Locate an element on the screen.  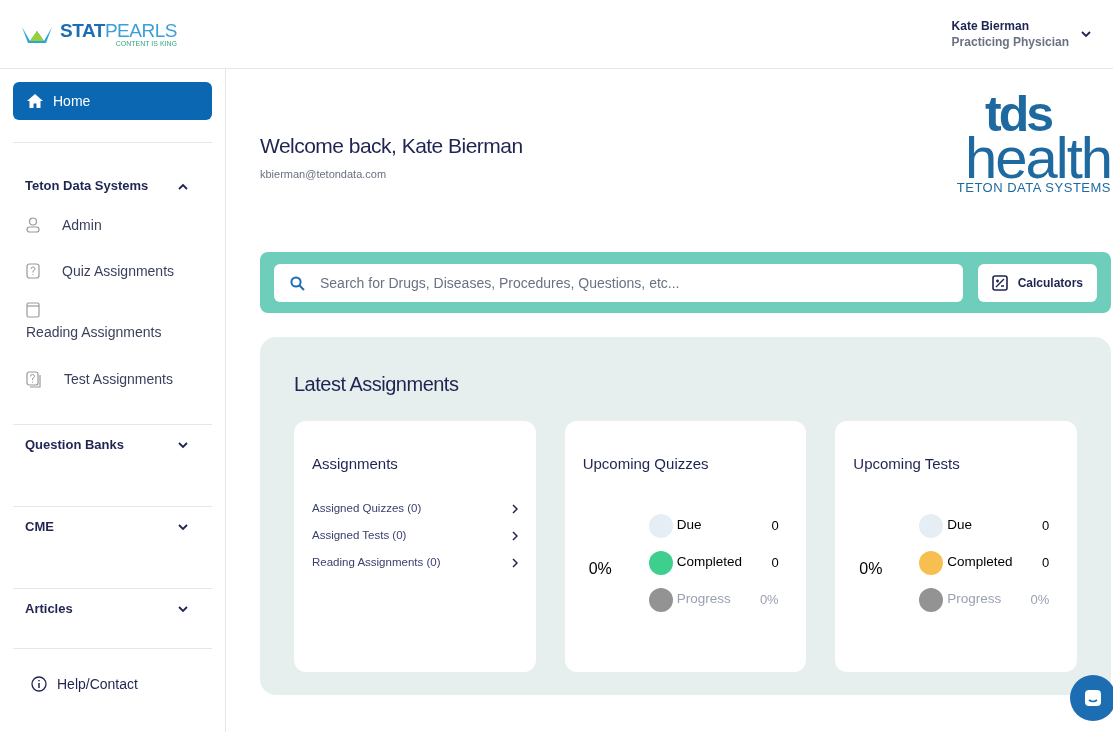
section-heading: Latest Assignments is located at coordinates (377, 384).